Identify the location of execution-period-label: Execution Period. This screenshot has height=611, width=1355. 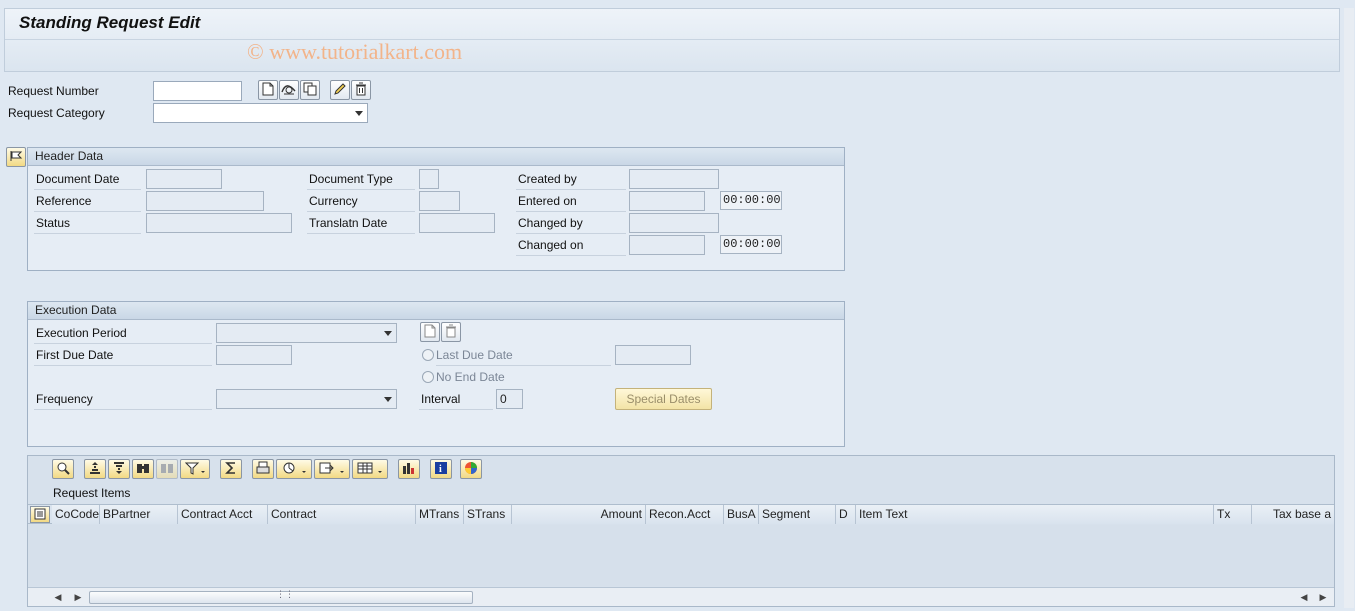
(123, 334).